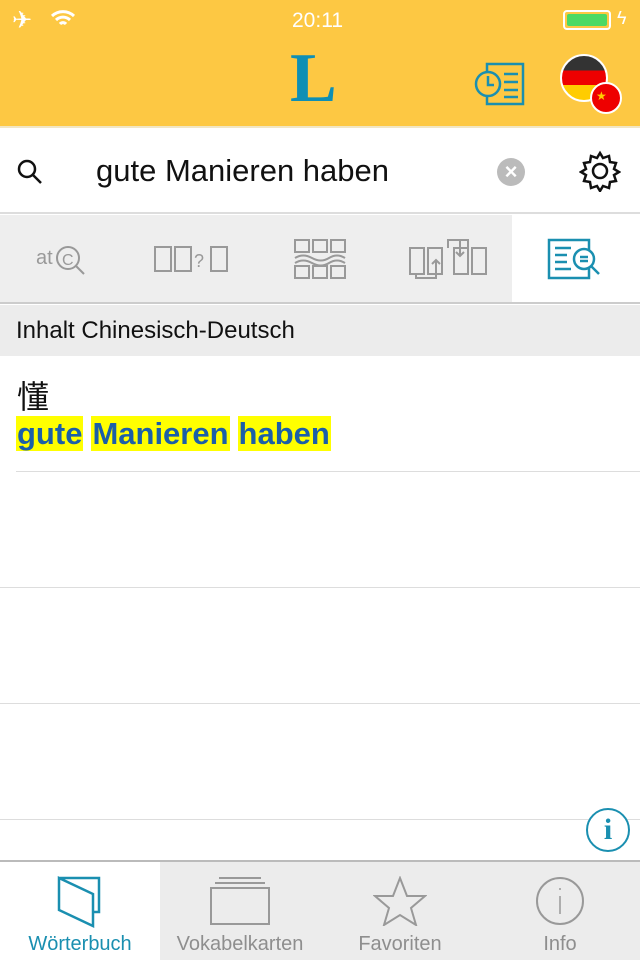 The height and width of the screenshot is (960, 640). Describe the element at coordinates (160, 433) in the screenshot. I see `highlighted-word: Manieren` at that location.